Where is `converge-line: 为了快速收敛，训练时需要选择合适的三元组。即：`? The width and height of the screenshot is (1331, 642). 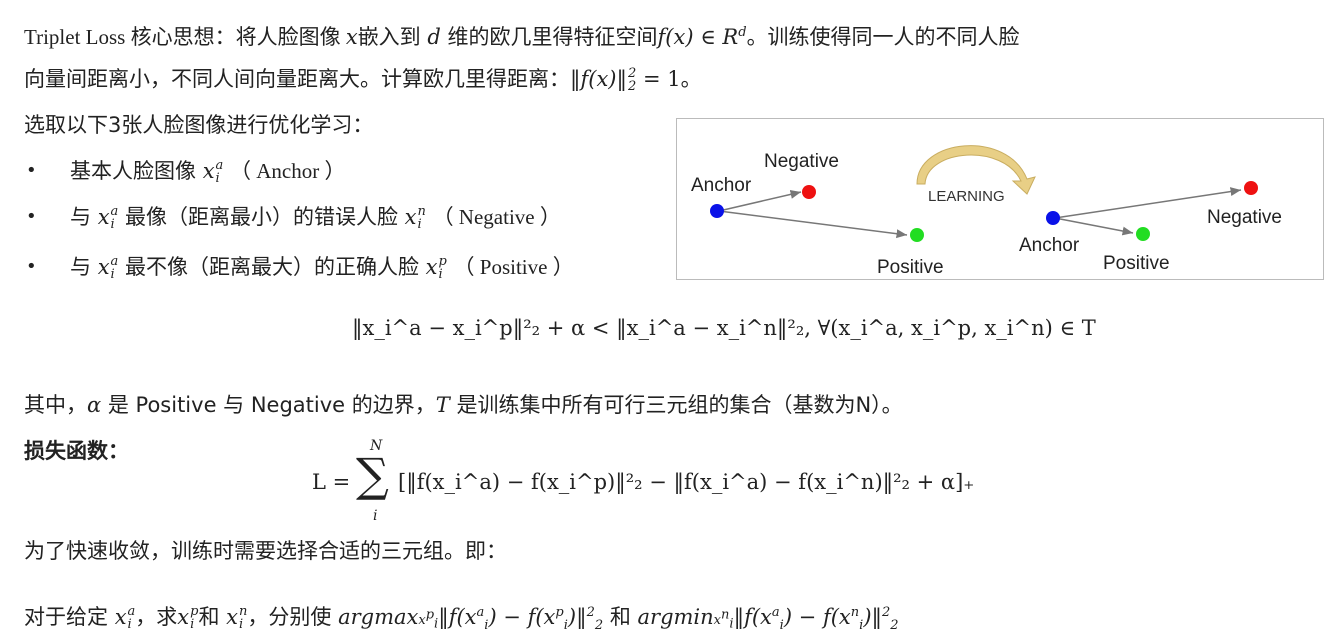
converge-line: 为了快速收敛，训练时需要选择合适的三元组。即： is located at coordinates (265, 551).